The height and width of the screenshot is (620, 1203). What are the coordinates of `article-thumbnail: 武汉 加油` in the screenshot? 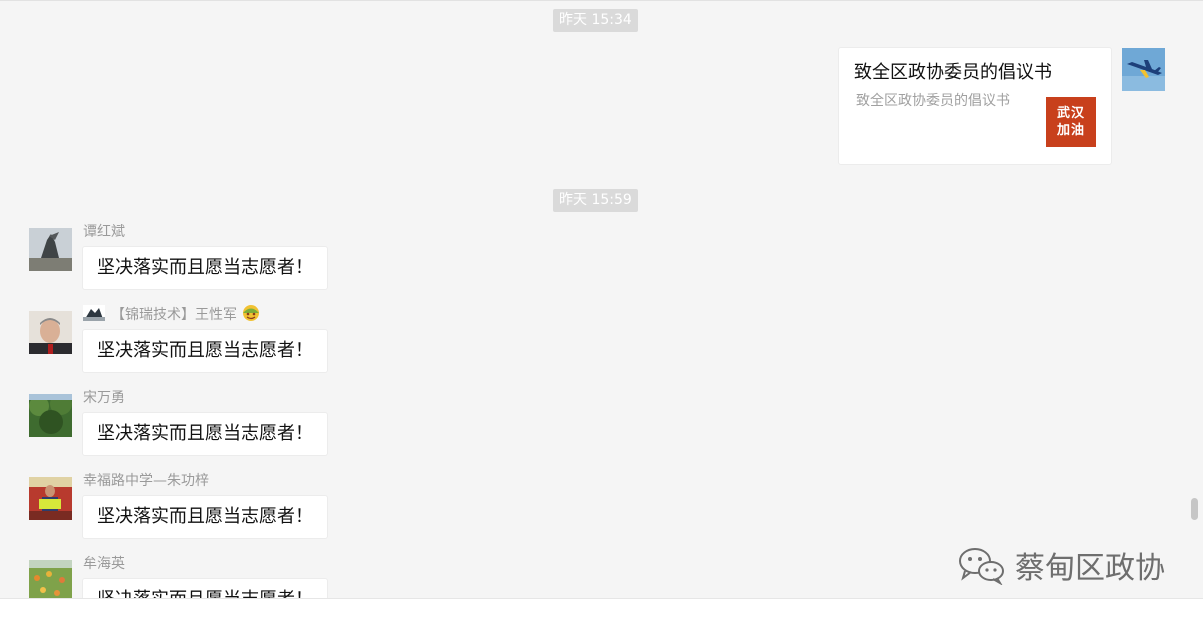 It's located at (1071, 122).